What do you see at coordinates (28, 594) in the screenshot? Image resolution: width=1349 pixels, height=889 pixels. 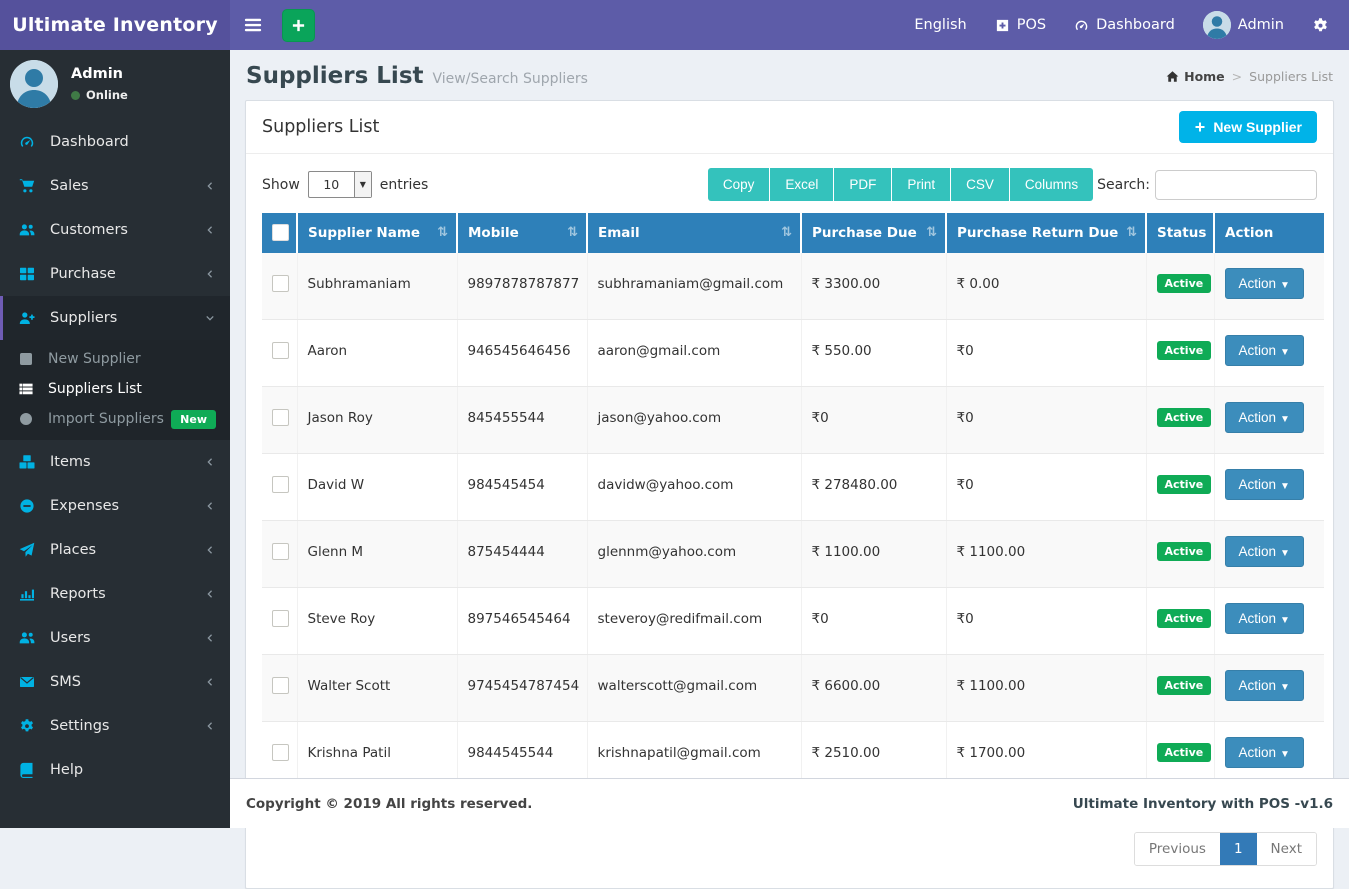 I see `bar-chart-icon` at bounding box center [28, 594].